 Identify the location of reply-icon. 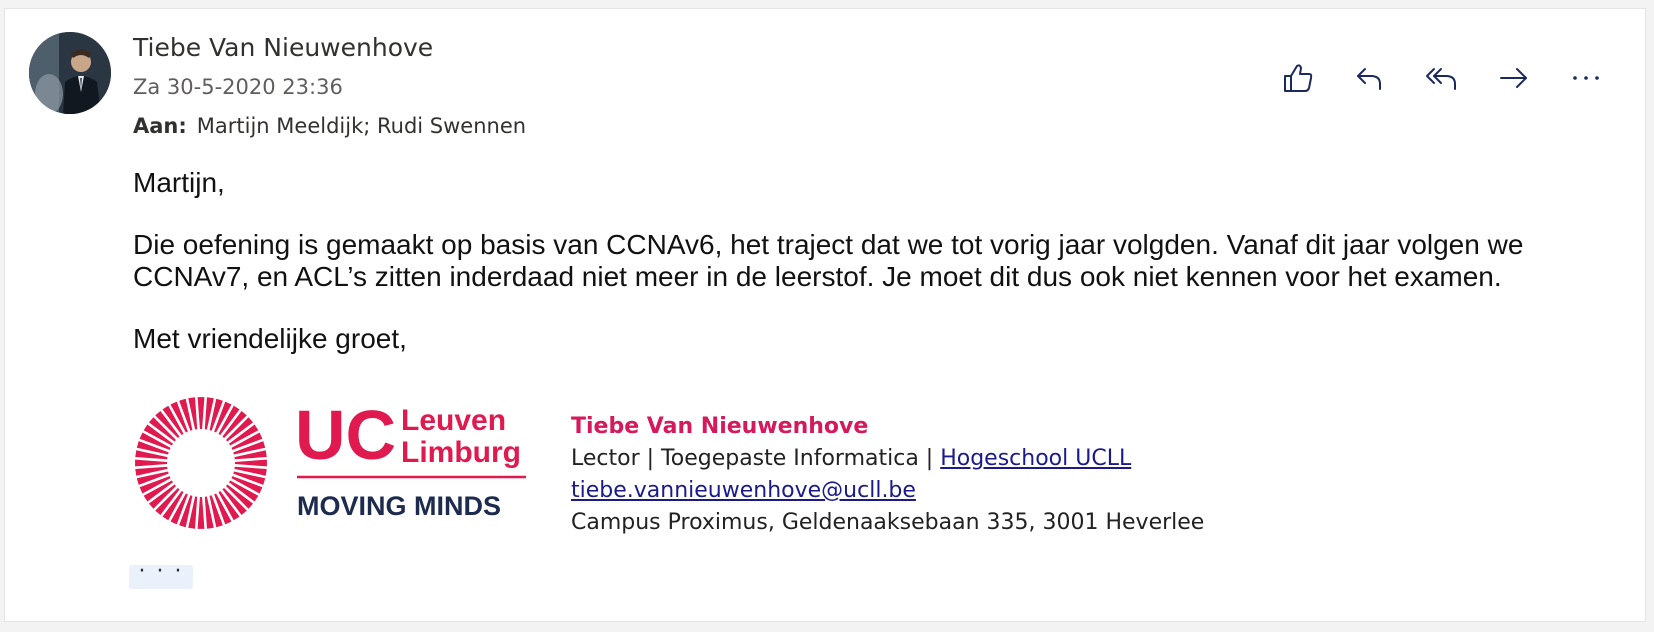
(1369, 79).